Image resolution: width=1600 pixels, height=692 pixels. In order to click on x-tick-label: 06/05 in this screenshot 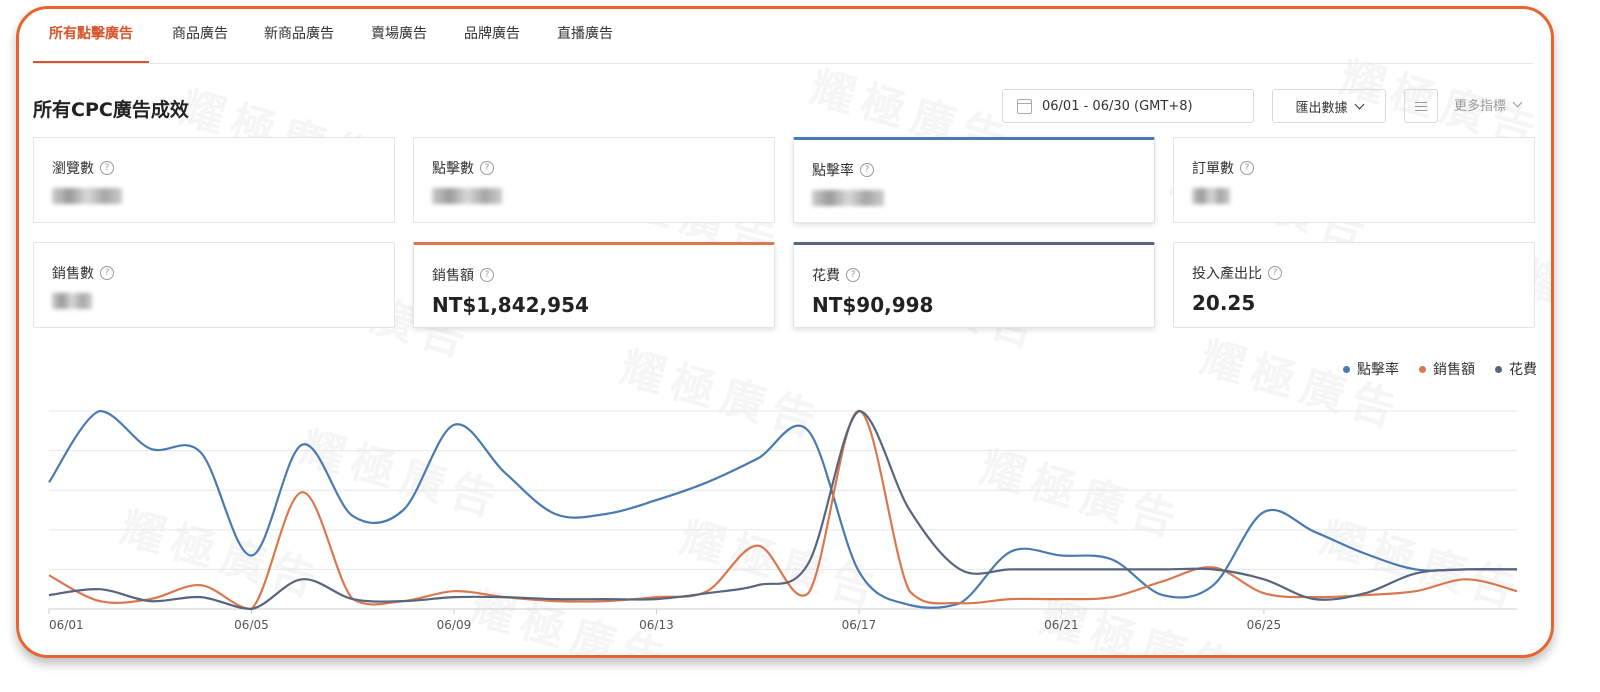, I will do `click(251, 625)`.